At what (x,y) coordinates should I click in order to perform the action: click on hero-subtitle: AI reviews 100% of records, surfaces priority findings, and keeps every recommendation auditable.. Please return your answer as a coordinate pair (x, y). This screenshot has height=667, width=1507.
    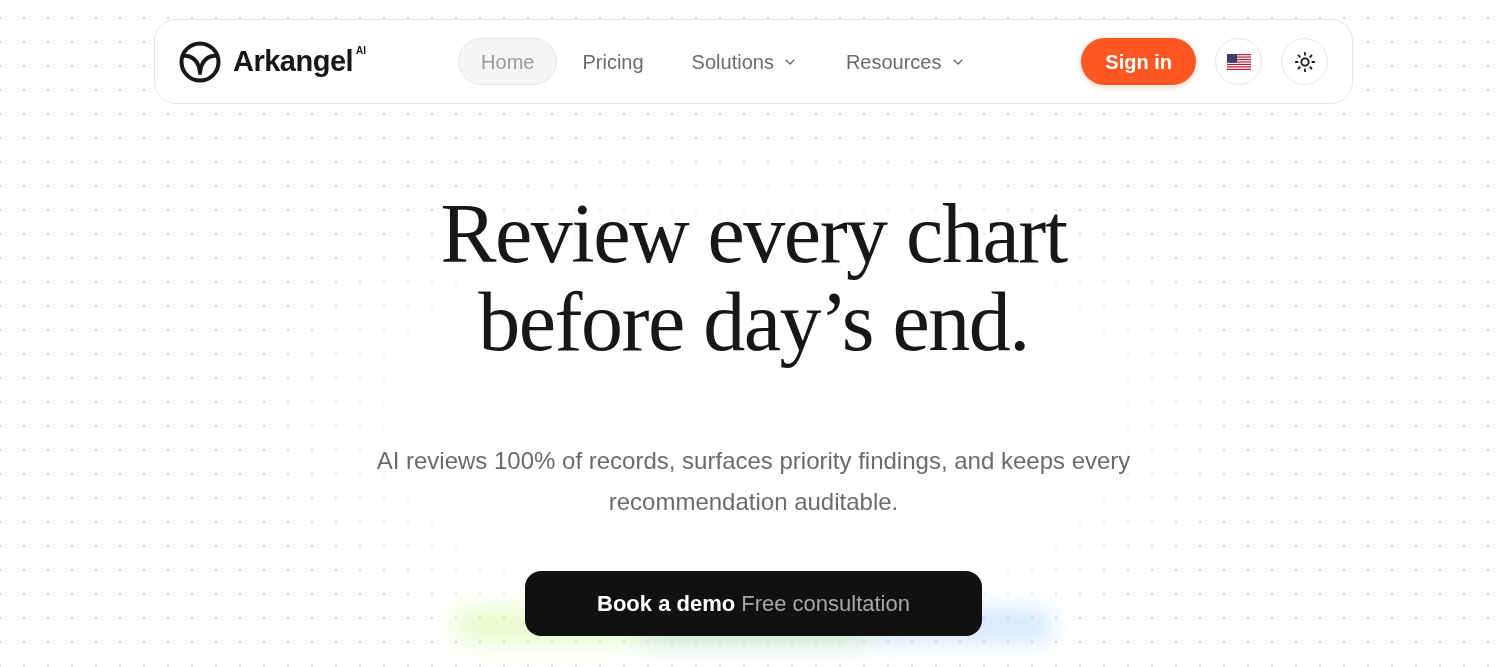
    Looking at the image, I should click on (753, 481).